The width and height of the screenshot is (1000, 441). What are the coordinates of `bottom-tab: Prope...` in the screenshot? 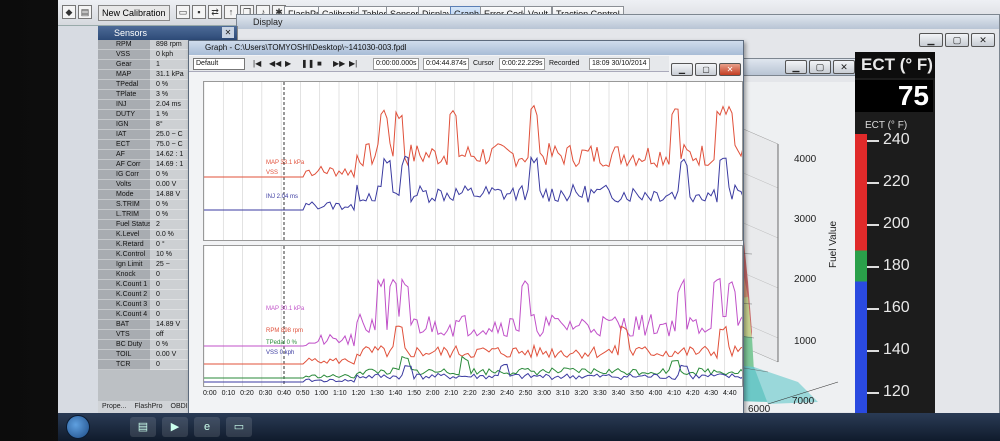 It's located at (114, 407).